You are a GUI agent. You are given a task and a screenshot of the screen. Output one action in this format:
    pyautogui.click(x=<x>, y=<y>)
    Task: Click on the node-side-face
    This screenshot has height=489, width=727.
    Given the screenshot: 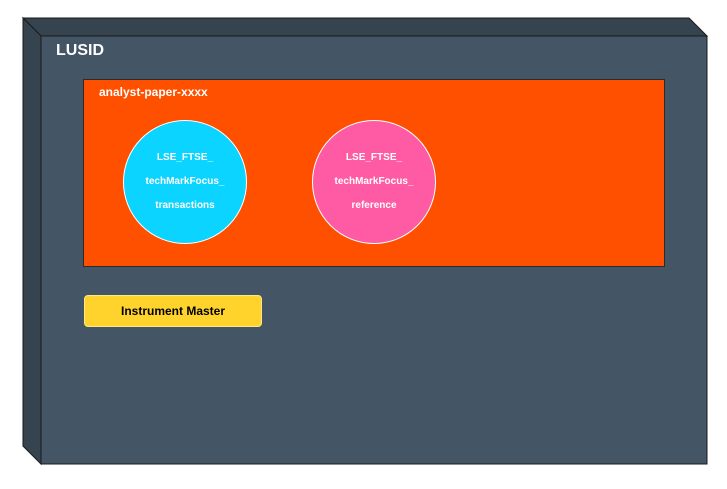 What is the action you would take?
    pyautogui.click(x=32, y=241)
    